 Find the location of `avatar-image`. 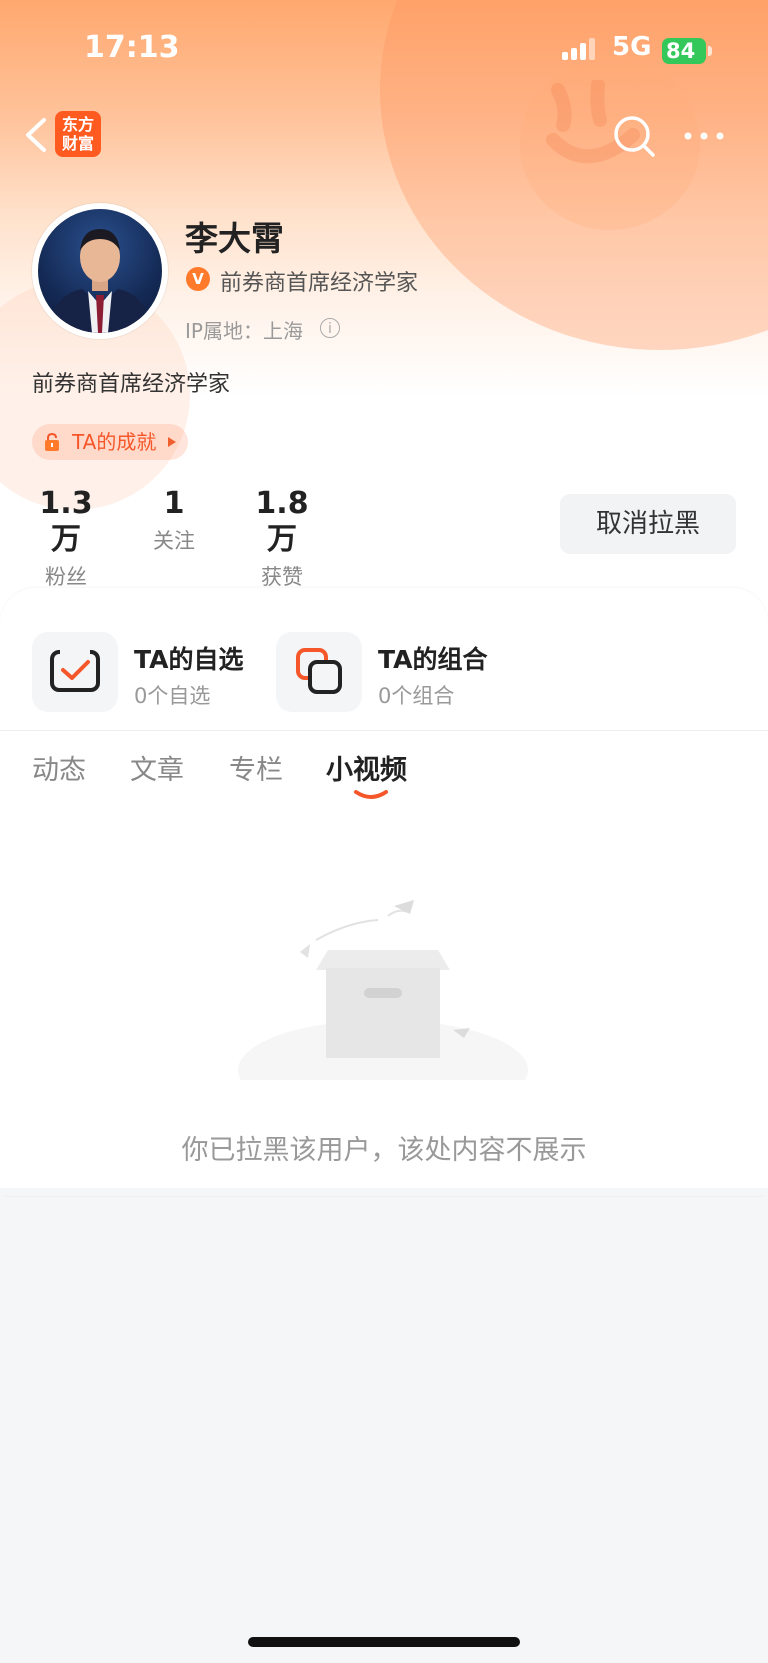

avatar-image is located at coordinates (100, 271).